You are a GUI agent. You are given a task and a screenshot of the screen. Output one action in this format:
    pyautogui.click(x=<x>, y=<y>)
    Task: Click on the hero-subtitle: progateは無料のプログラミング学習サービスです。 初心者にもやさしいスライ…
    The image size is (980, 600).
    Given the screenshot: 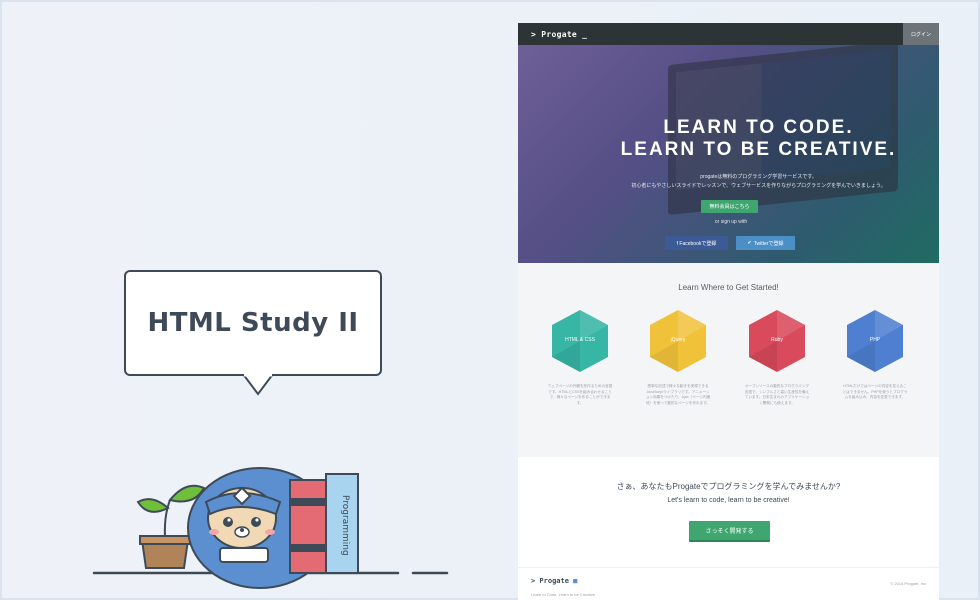 What is the action you would take?
    pyautogui.click(x=758, y=182)
    